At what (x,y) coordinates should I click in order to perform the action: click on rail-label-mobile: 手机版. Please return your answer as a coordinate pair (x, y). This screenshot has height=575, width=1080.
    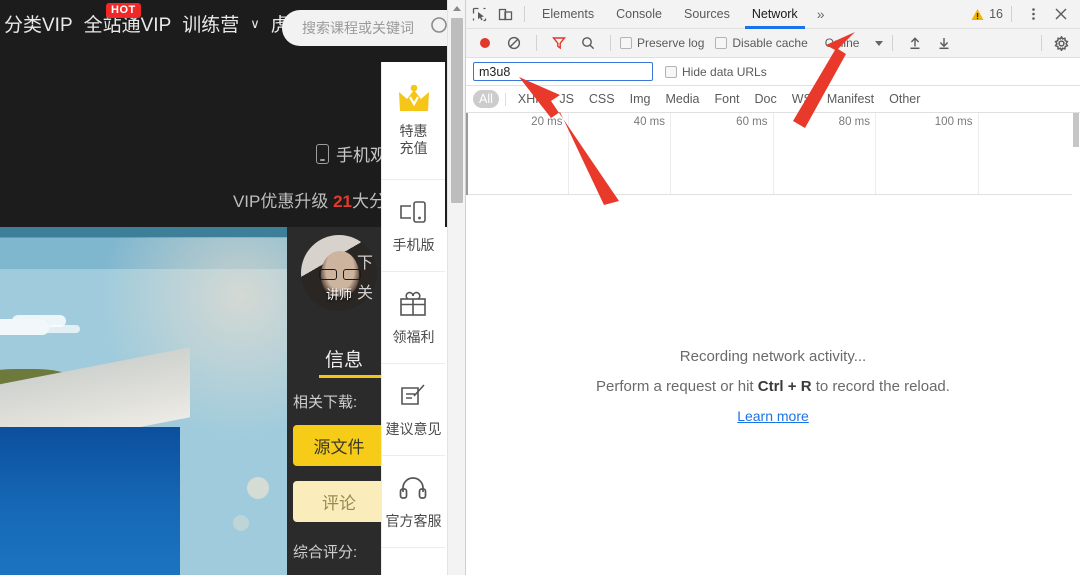
    Looking at the image, I should click on (413, 244).